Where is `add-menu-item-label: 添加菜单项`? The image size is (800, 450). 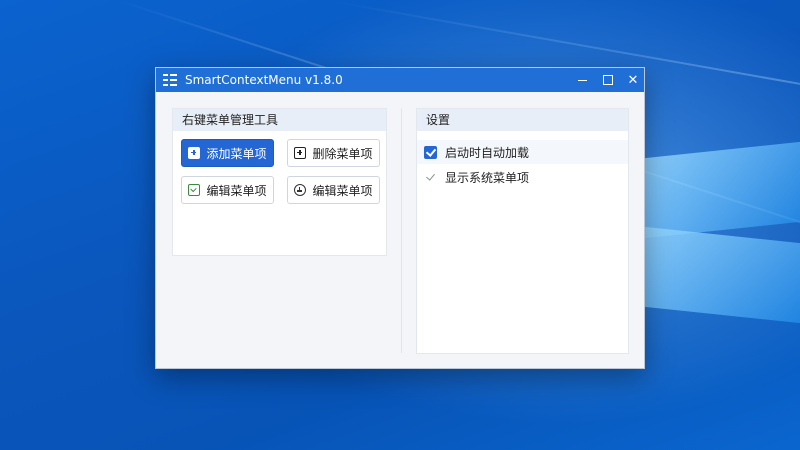
add-menu-item-label: 添加菜单项 is located at coordinates (236, 153).